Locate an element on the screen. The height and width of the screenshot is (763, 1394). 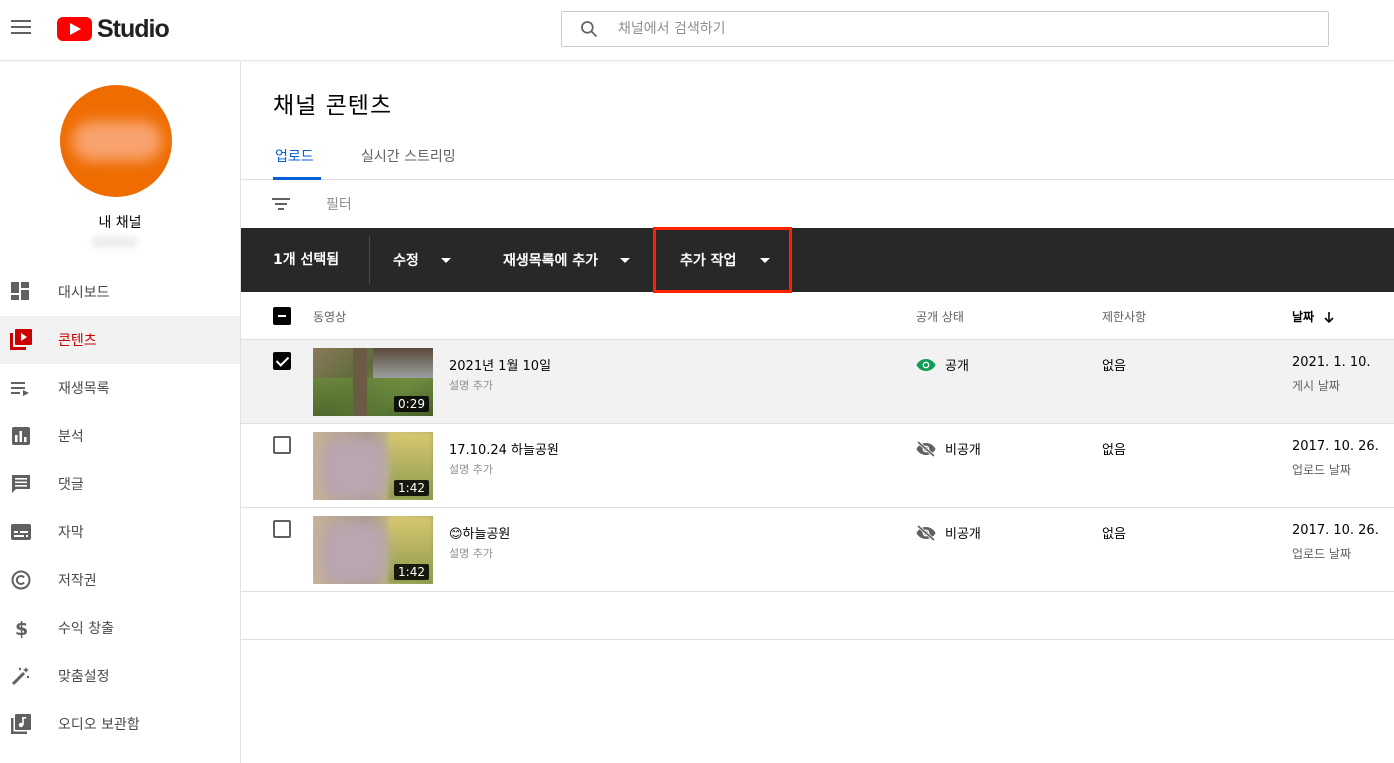
menu-icon is located at coordinates (21, 28).